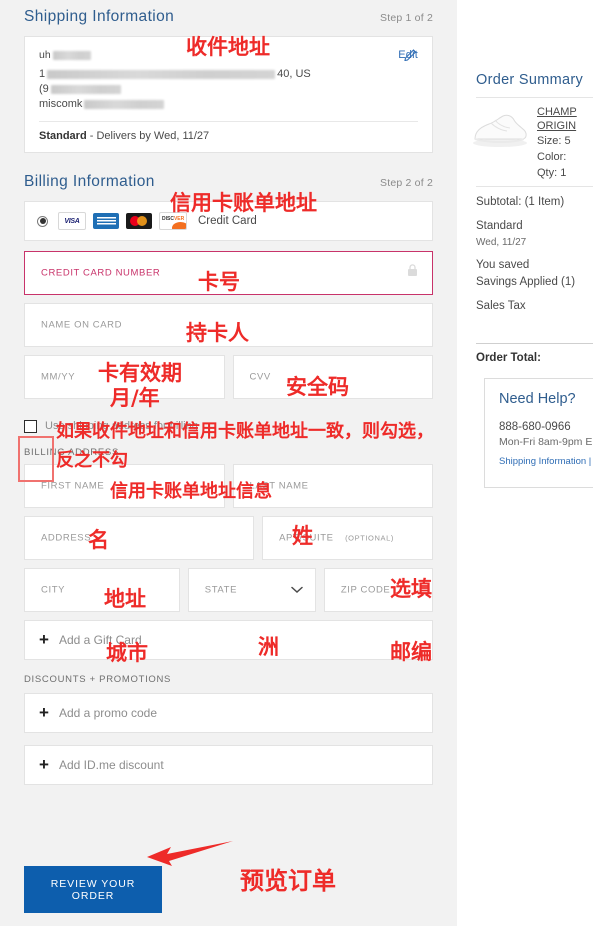  I want to click on sales-tax-row: Sales Tax, so click(501, 306).